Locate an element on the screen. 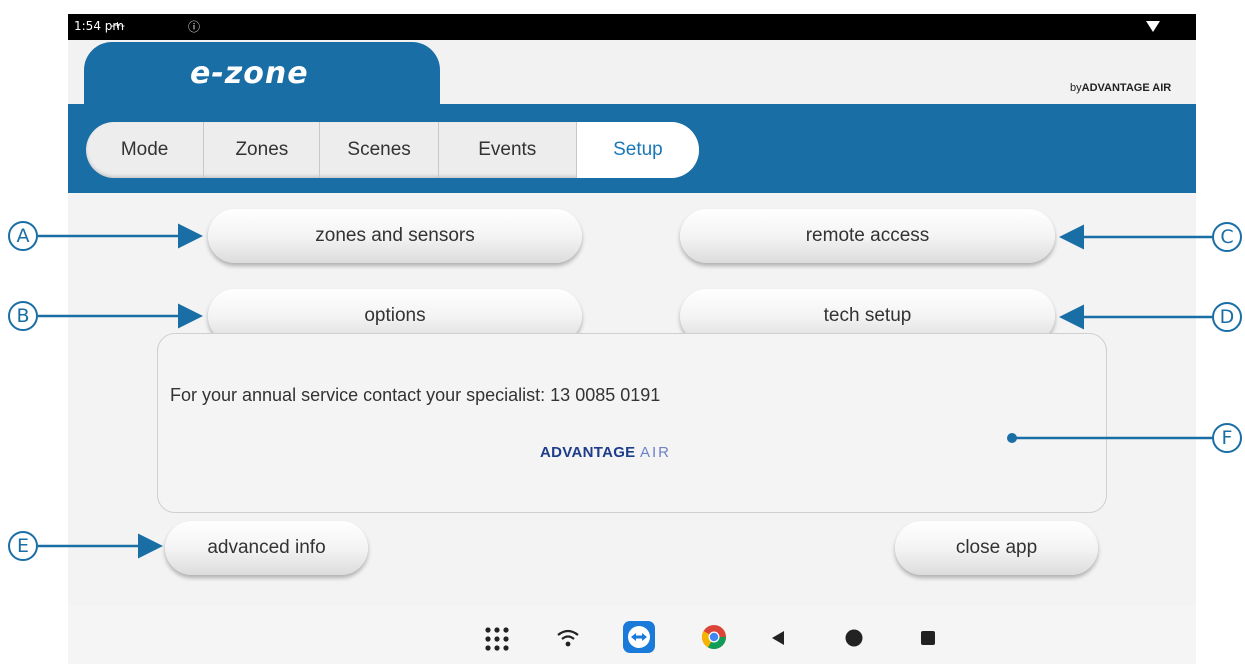 The image size is (1245, 664). callout-c: C is located at coordinates (1227, 237).